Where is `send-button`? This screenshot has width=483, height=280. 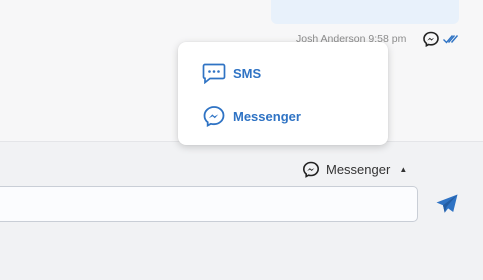 send-button is located at coordinates (447, 204).